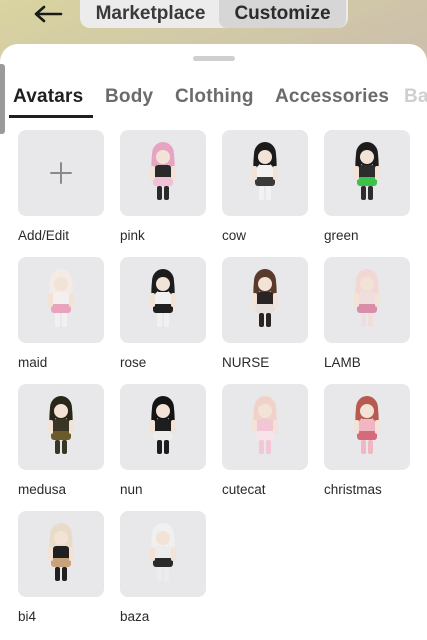 Image resolution: width=427 pixels, height=640 pixels. What do you see at coordinates (415, 97) in the screenshot?
I see `tab-partial: Ba` at bounding box center [415, 97].